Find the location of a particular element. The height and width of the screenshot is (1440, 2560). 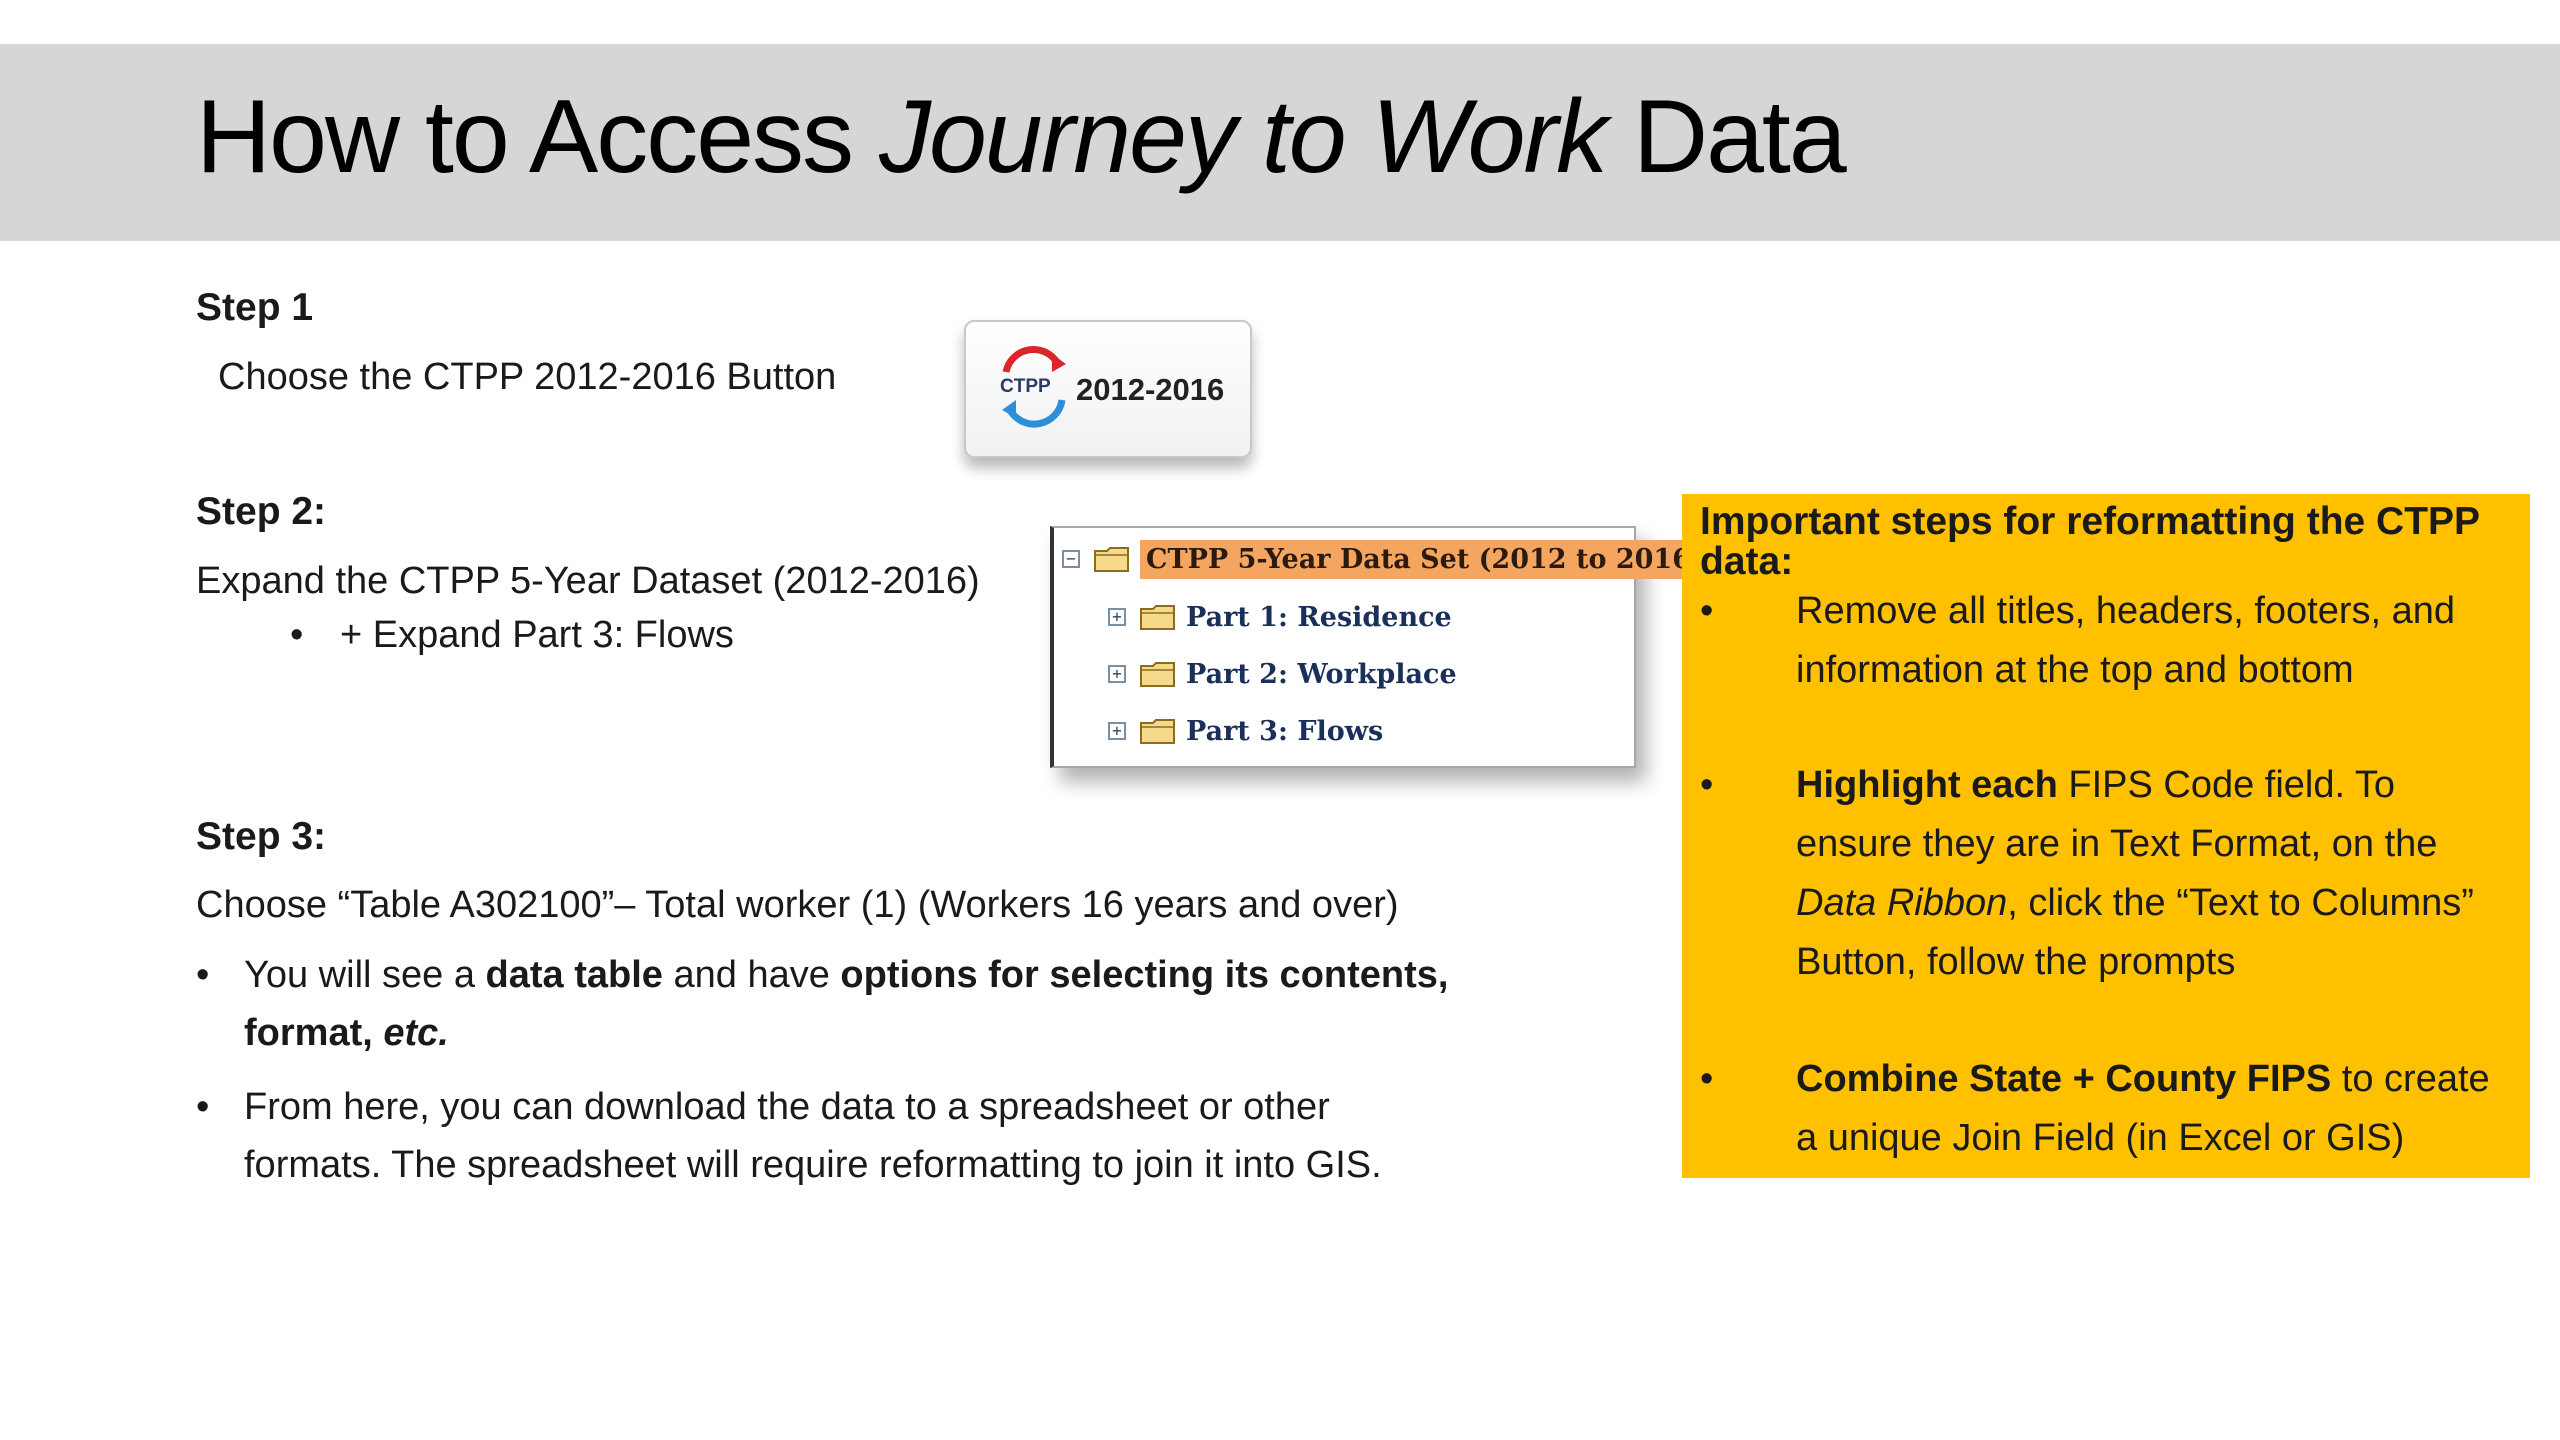

bullet-bold: format, is located at coordinates (314, 1033).